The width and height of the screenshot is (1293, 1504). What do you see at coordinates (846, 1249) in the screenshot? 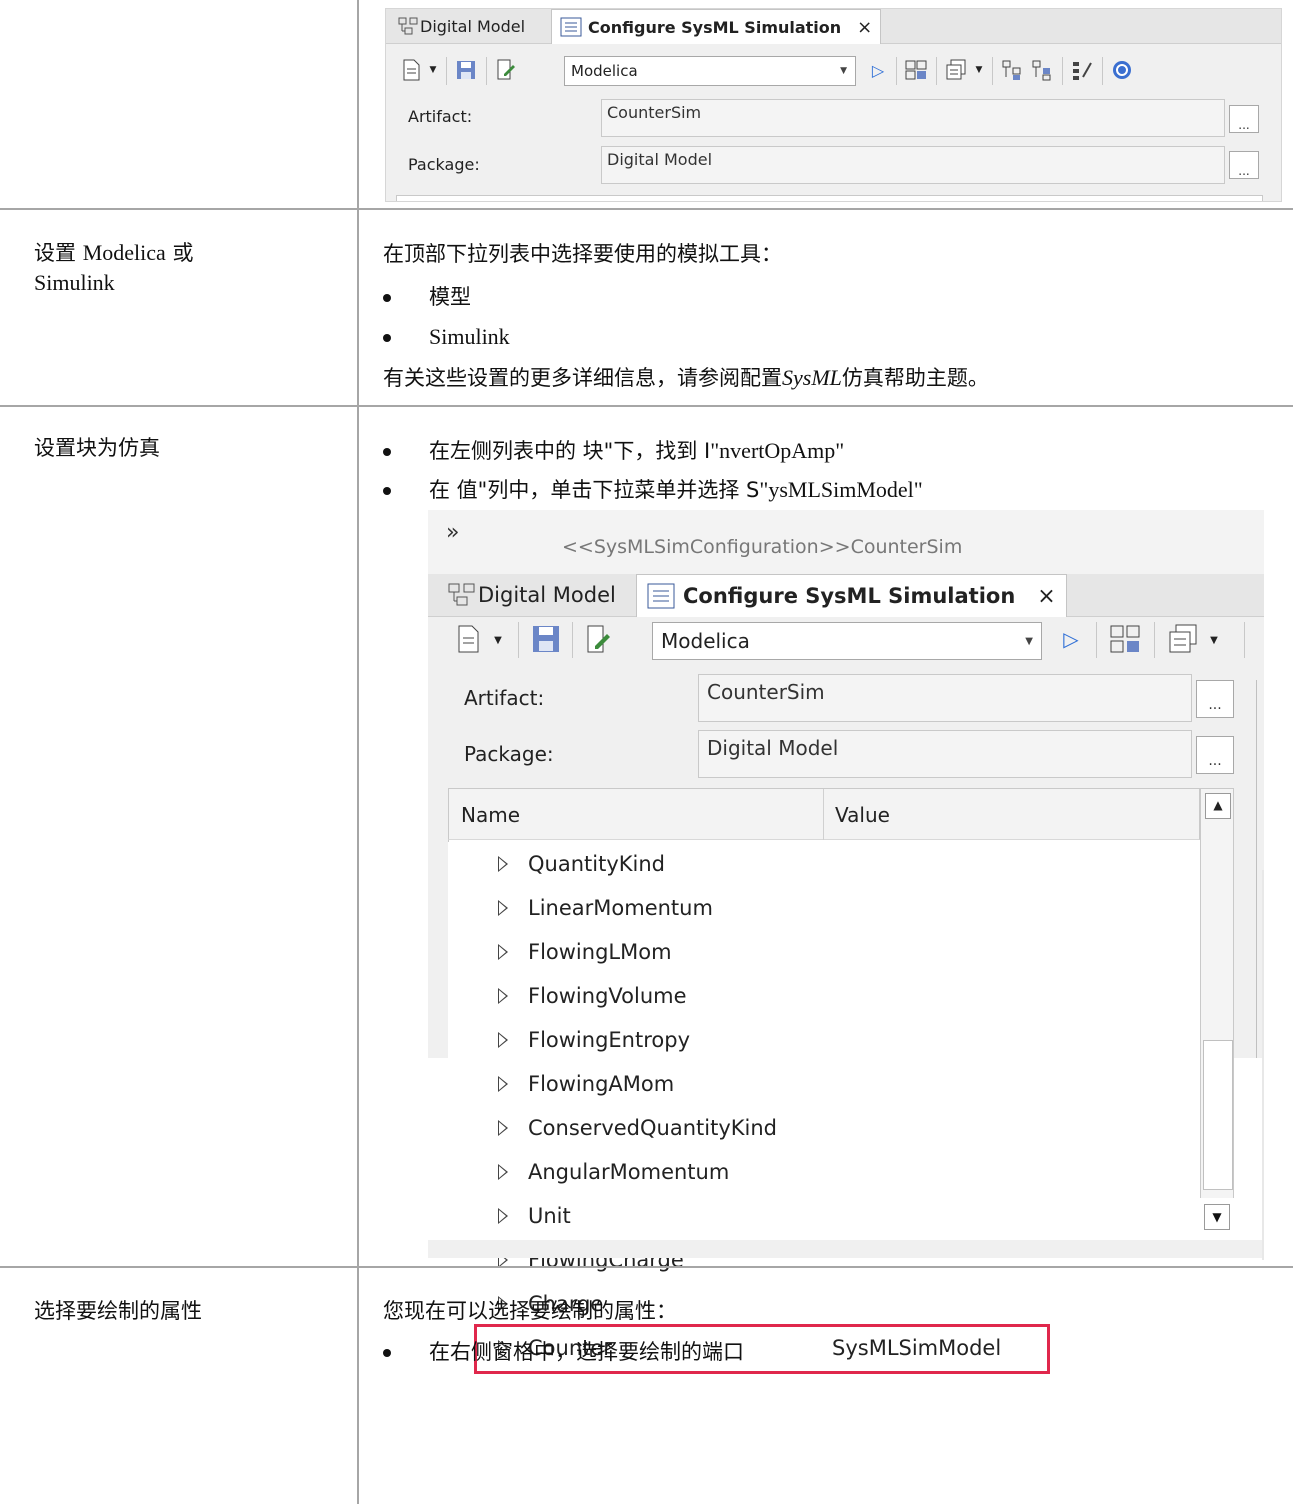
I see `window-bottom-edge` at bounding box center [846, 1249].